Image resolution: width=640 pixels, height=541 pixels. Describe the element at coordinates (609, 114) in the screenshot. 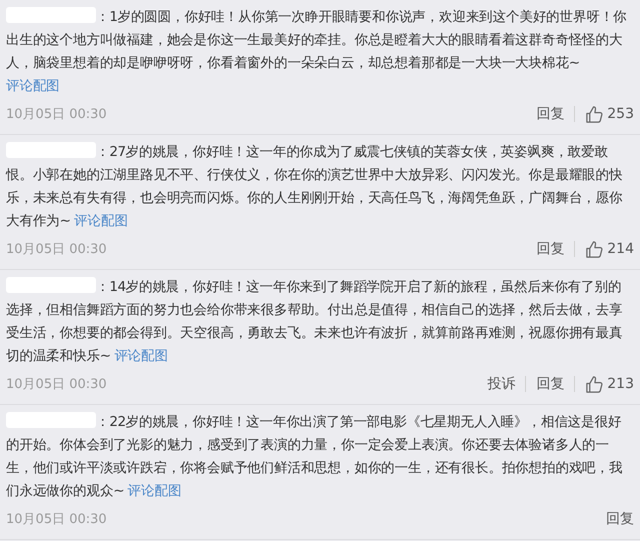

I see `like-button: 253` at that location.